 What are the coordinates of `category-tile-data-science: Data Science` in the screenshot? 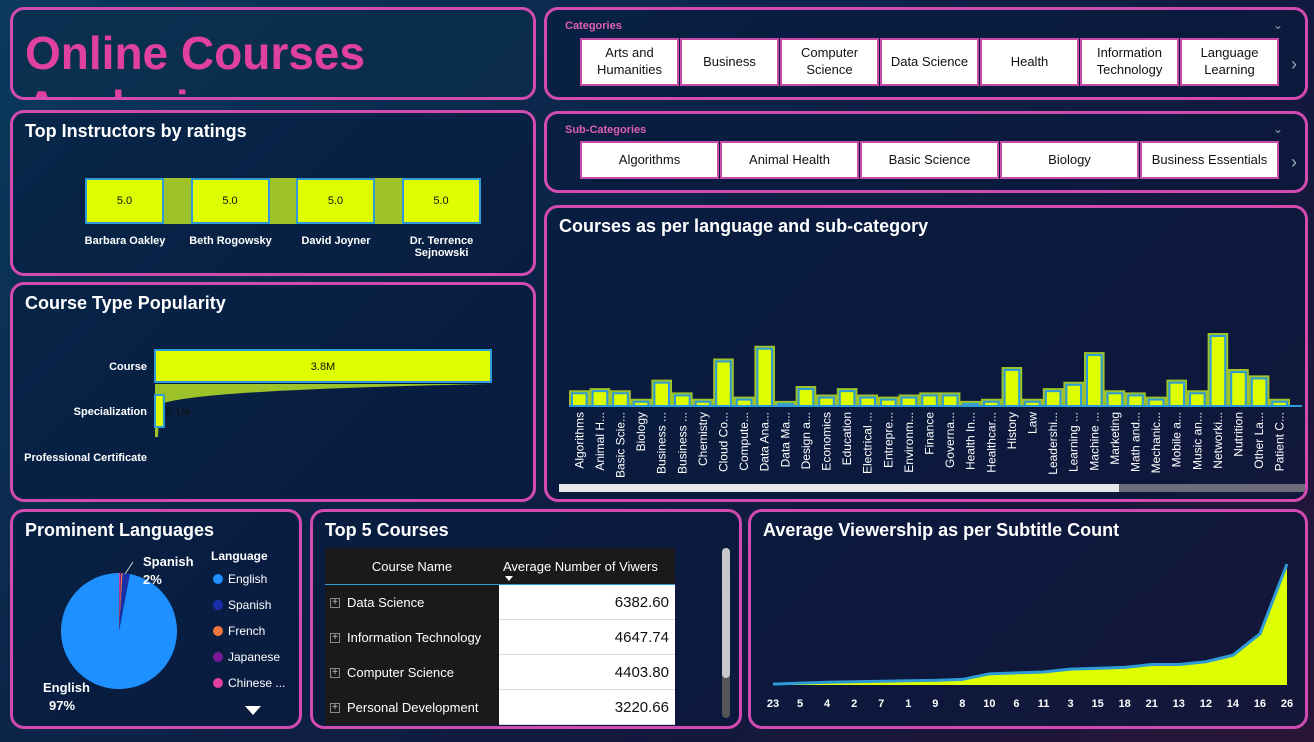 It's located at (929, 62).